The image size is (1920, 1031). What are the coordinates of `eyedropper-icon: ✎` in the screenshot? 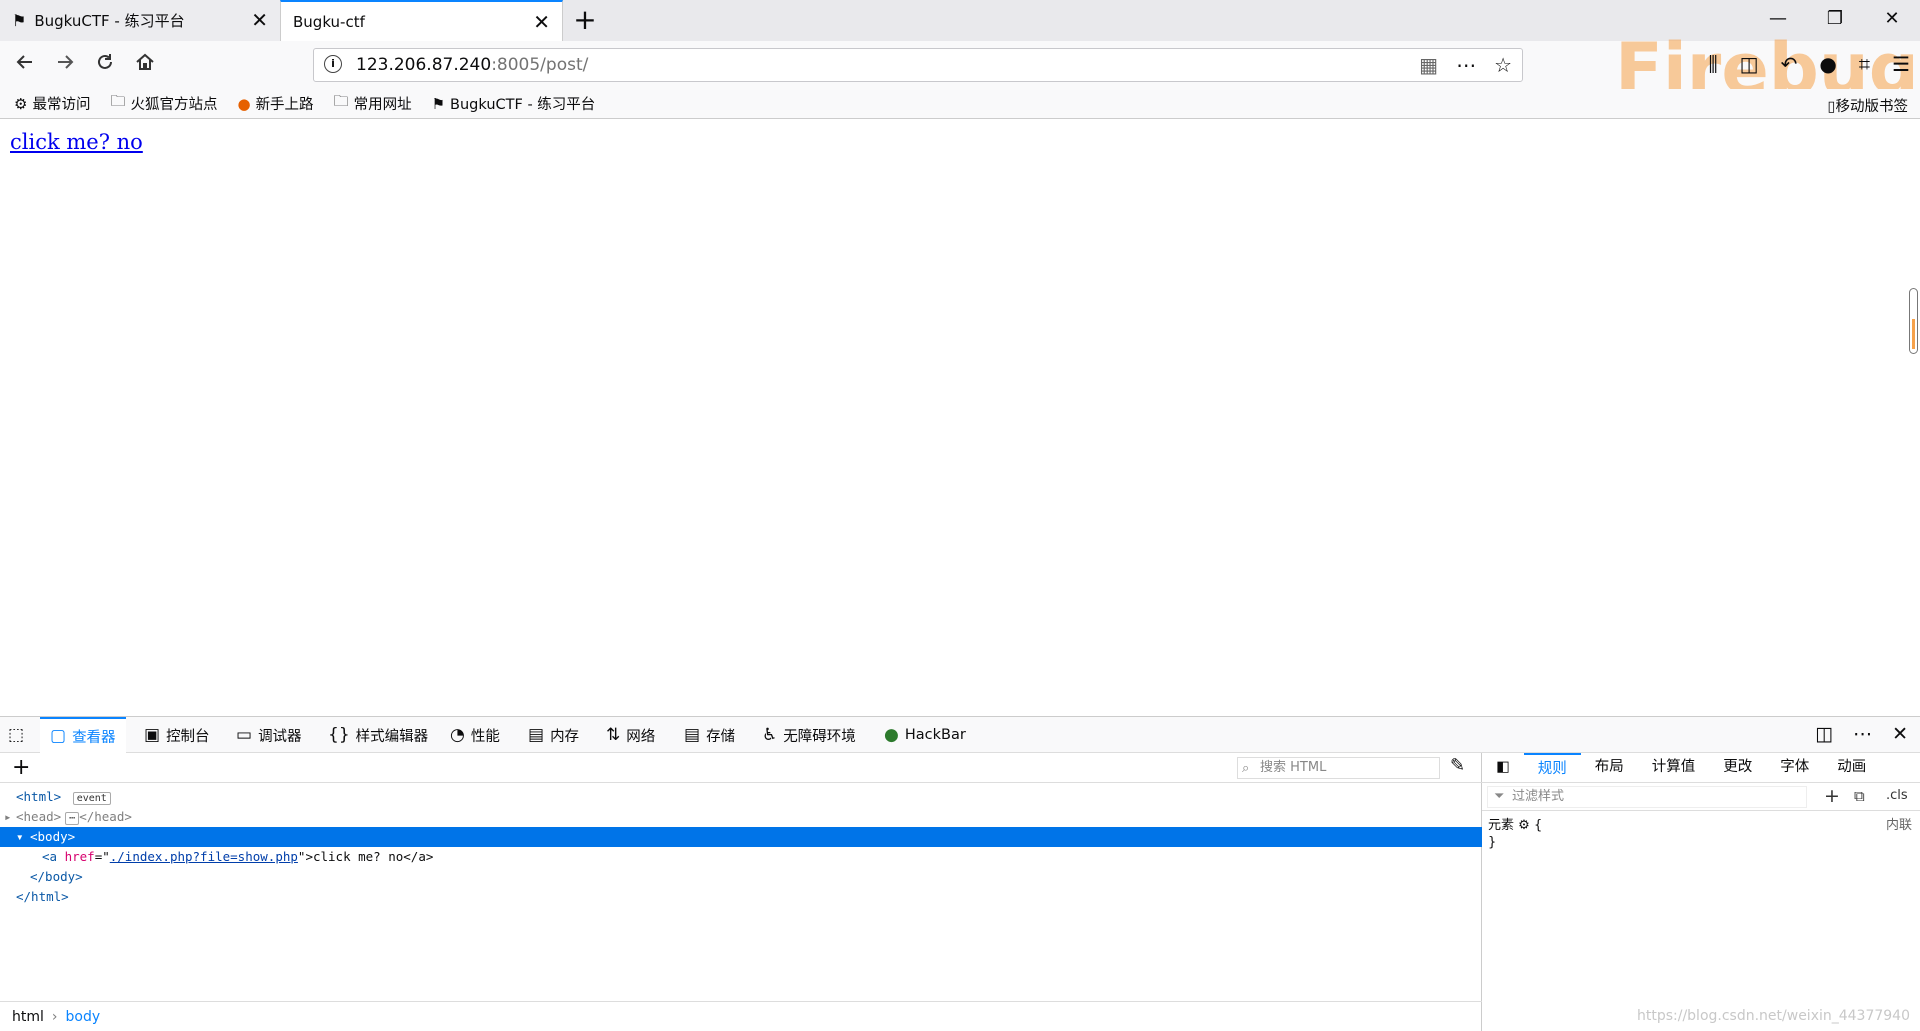 It's located at (1457, 765).